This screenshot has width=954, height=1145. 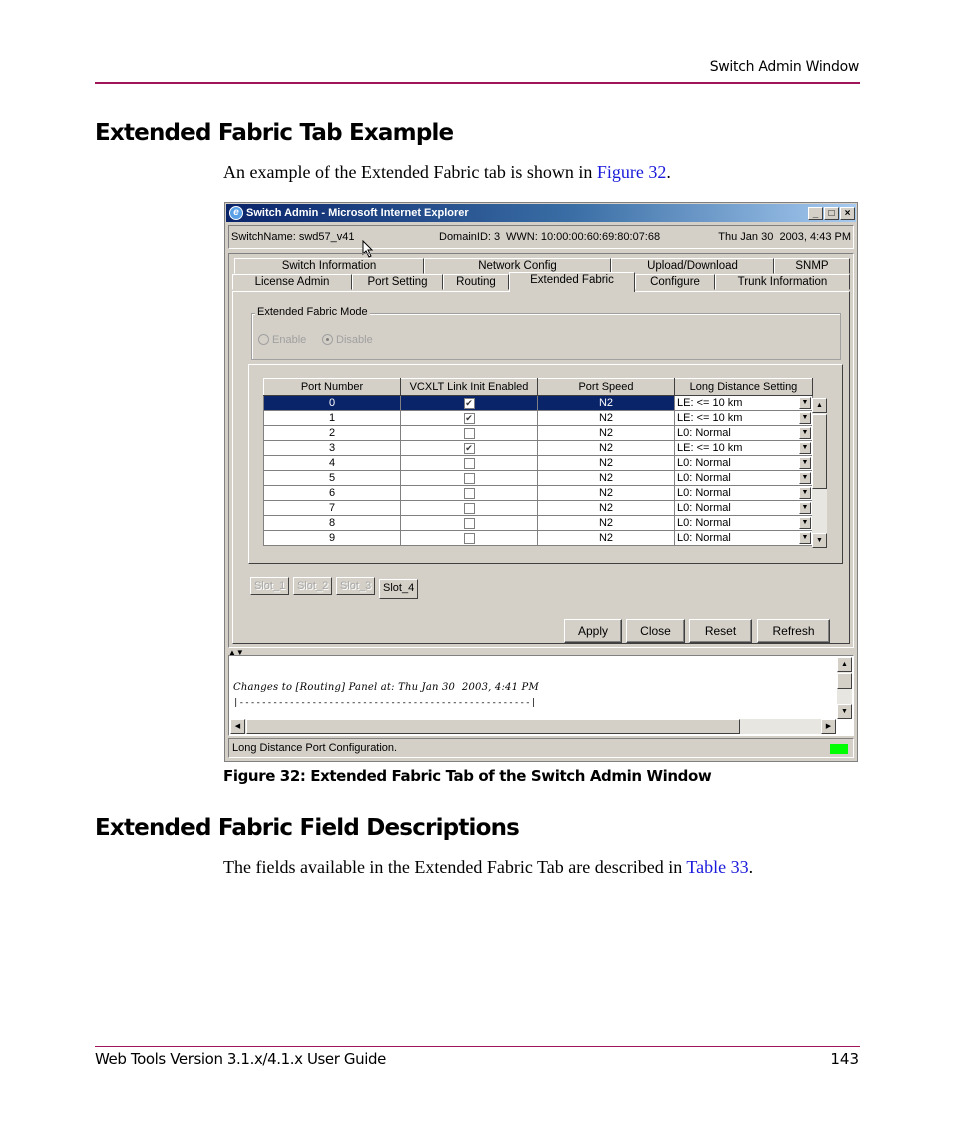 I want to click on close-button: Close, so click(x=655, y=631).